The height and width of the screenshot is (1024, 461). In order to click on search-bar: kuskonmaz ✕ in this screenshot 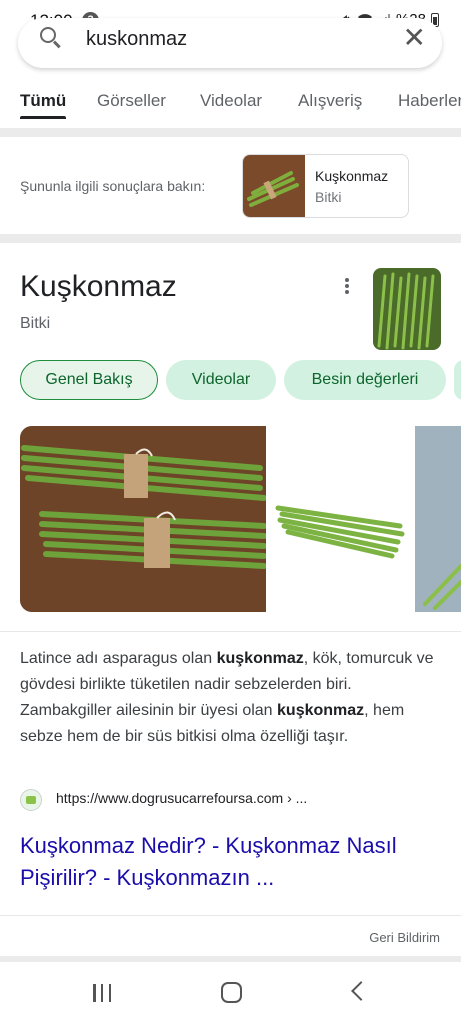, I will do `click(230, 43)`.